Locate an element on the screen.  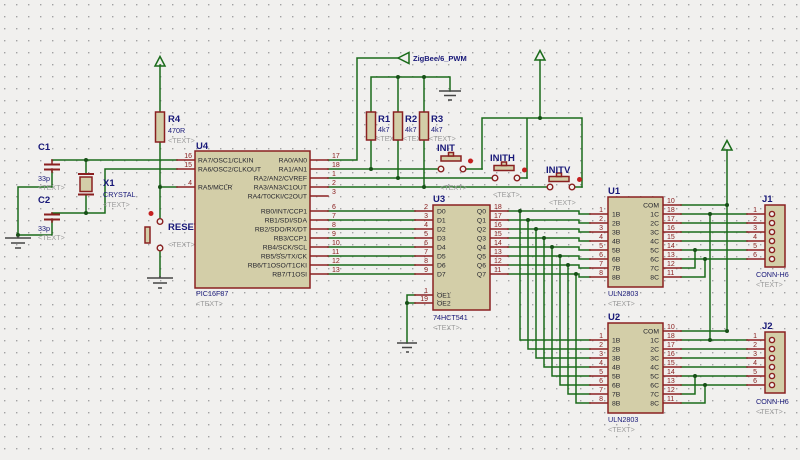
component-ref: INITH is located at coordinates (502, 158).